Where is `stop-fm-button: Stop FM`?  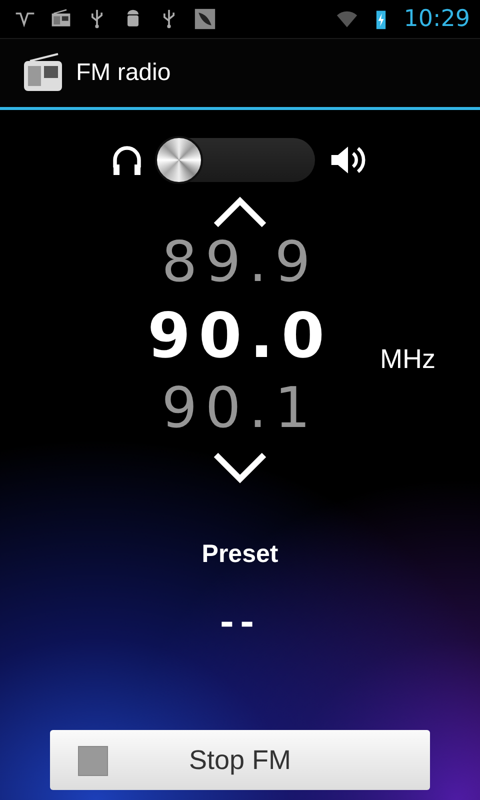
stop-fm-button: Stop FM is located at coordinates (240, 760).